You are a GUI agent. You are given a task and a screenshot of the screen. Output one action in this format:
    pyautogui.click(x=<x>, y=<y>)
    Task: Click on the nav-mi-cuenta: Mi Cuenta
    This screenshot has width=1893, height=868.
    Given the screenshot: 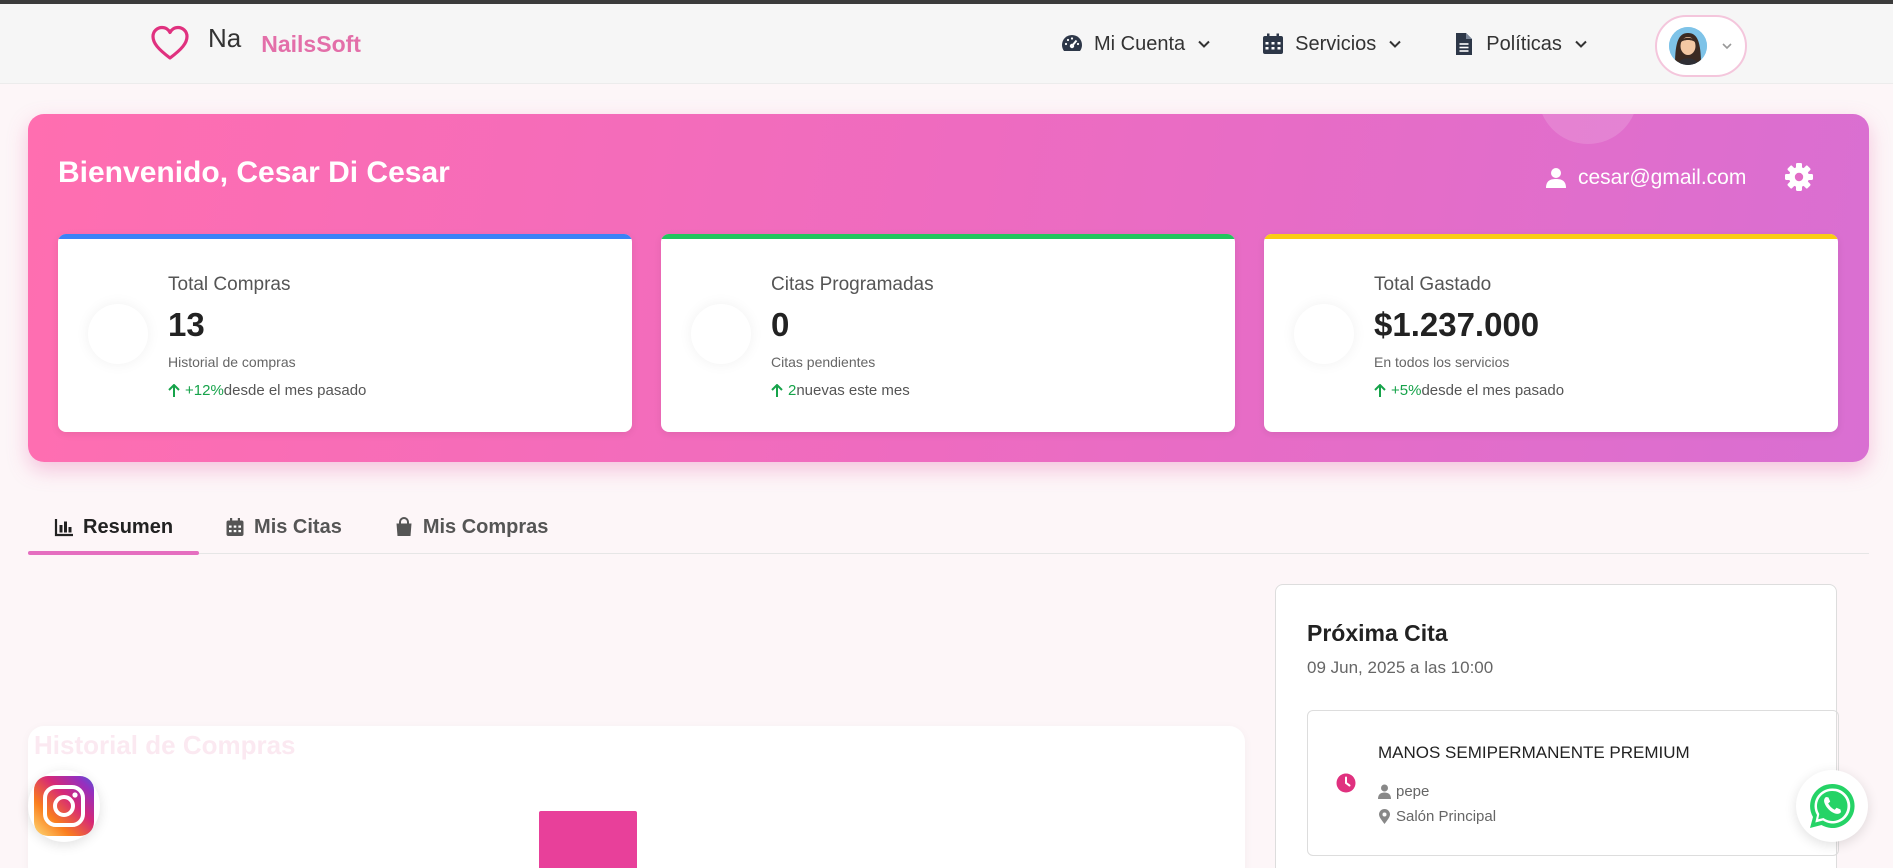 What is the action you would take?
    pyautogui.click(x=1135, y=44)
    